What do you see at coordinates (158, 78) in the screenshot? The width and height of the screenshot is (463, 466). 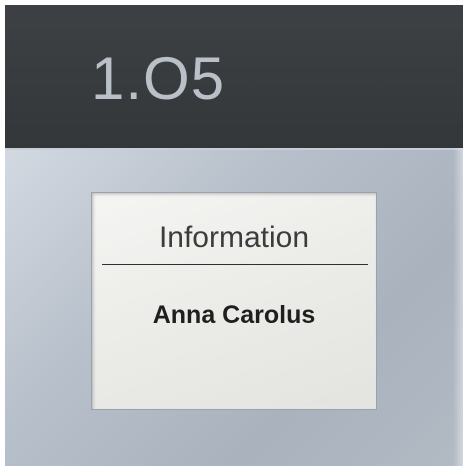 I see `room-number: 1.O5` at bounding box center [158, 78].